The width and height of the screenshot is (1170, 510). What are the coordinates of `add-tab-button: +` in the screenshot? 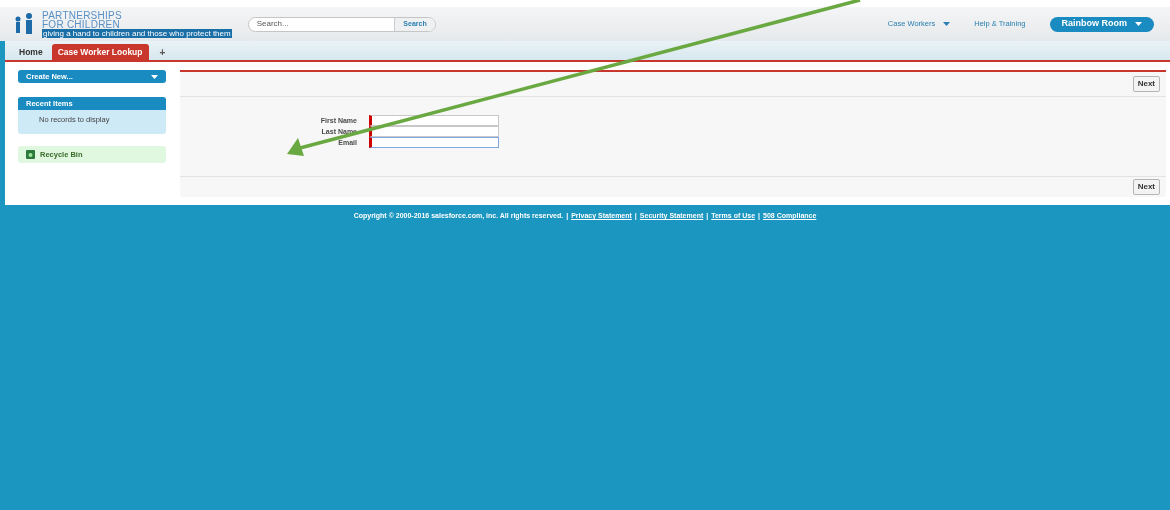 It's located at (162, 52).